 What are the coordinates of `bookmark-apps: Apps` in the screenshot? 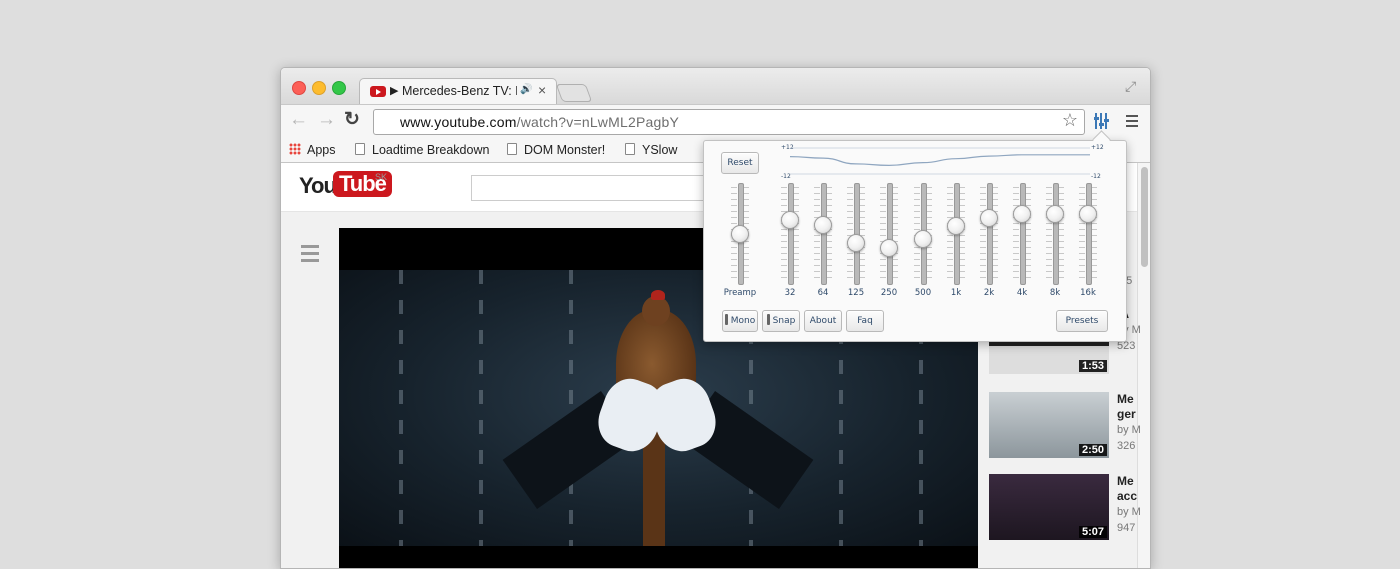 It's located at (312, 150).